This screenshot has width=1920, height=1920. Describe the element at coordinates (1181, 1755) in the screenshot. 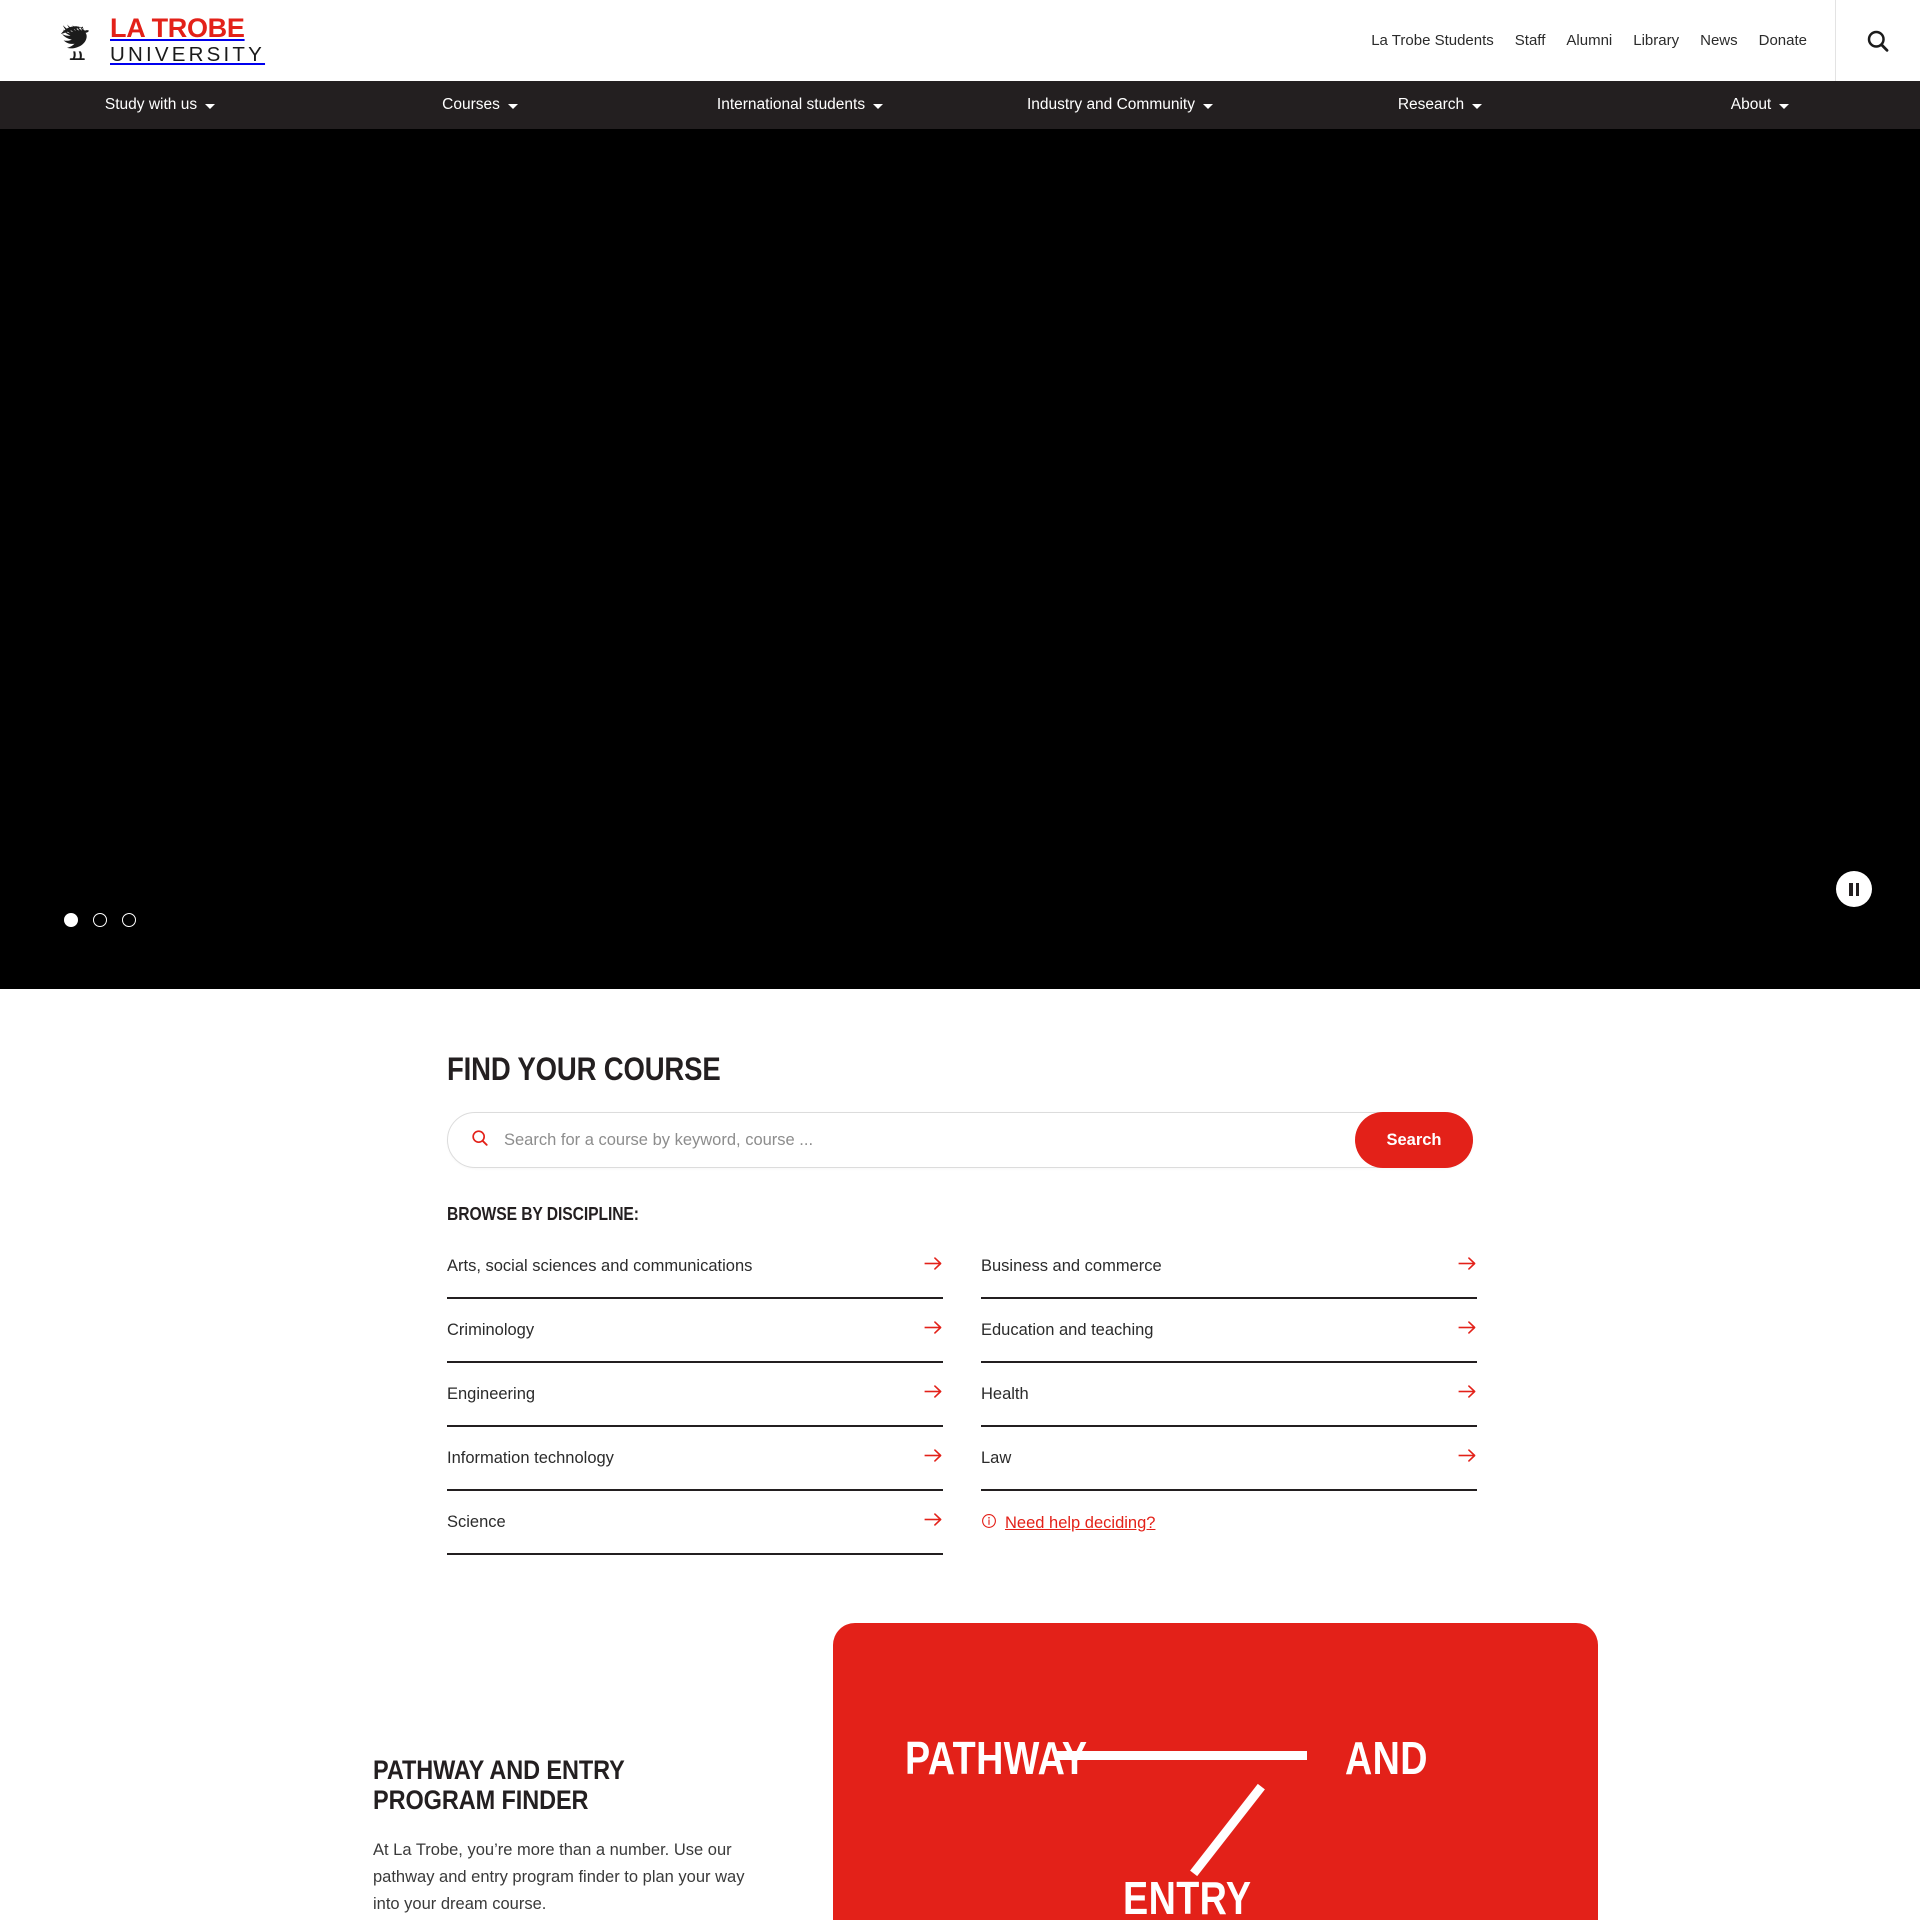

I see `pathway-card-horizontal-rule` at that location.